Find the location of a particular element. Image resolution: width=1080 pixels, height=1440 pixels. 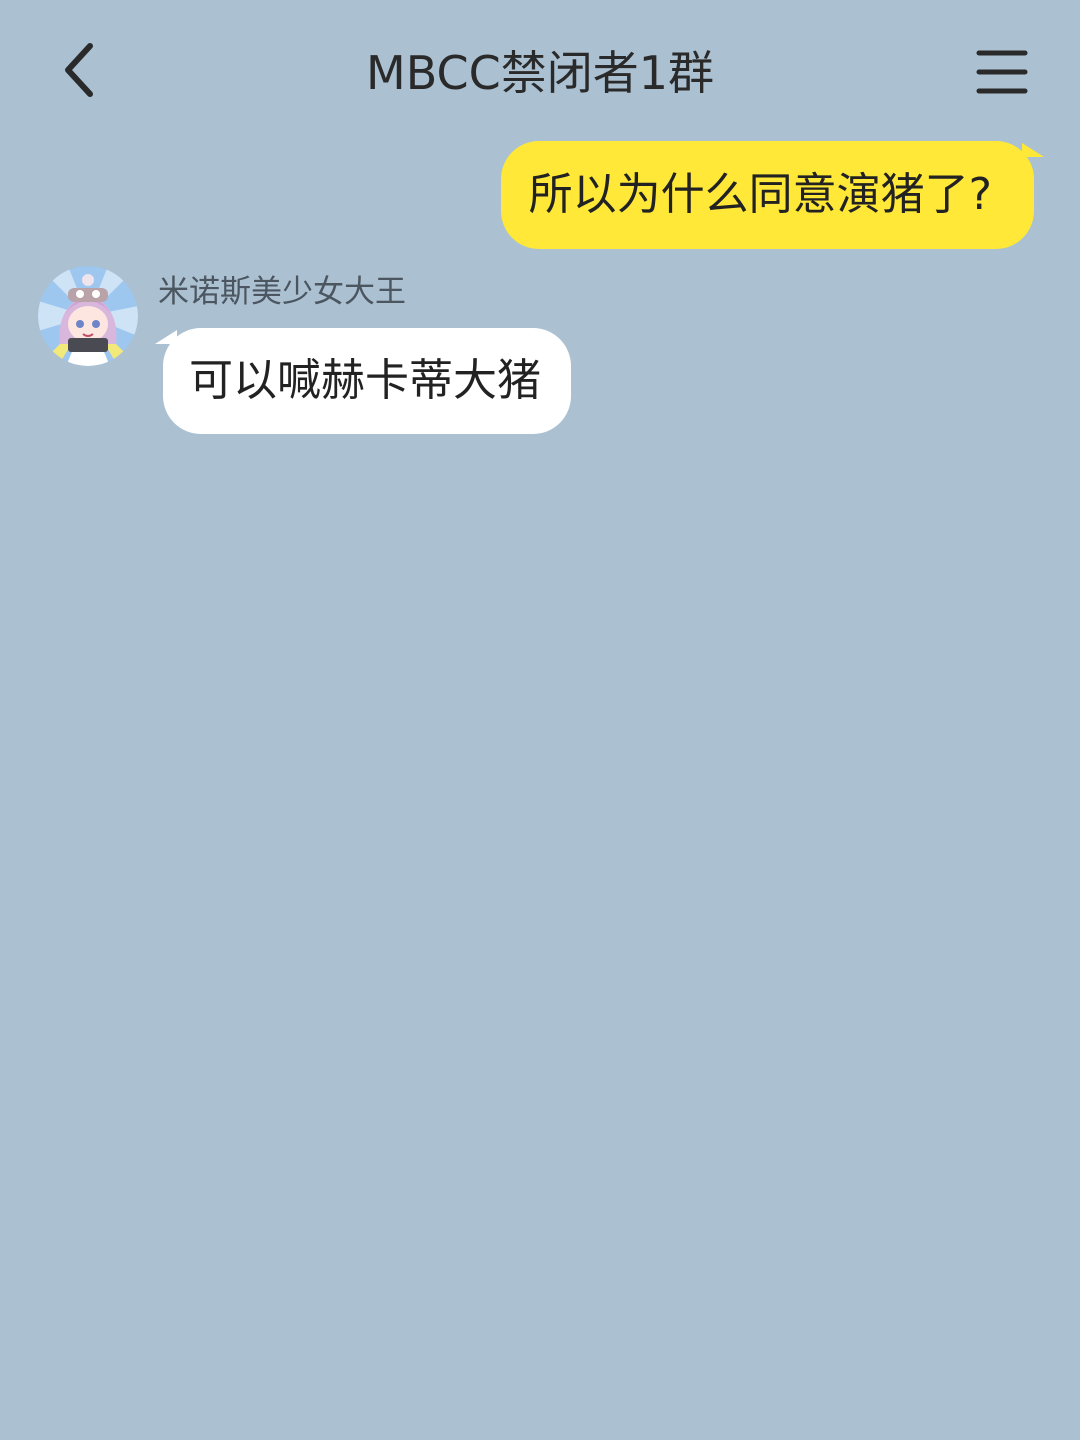

top-bar: MBCC禁闭者1群 is located at coordinates (540, 70).